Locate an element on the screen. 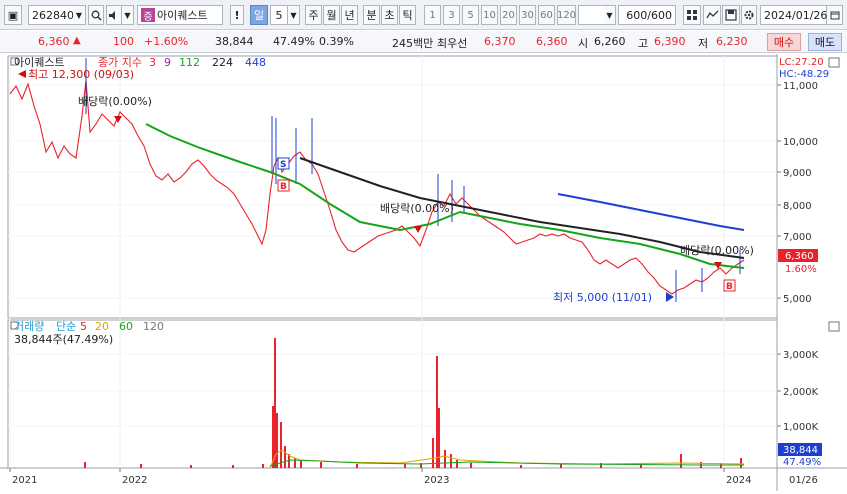 The image size is (847, 494). volume-ratio: 47.49% is located at coordinates (294, 41).